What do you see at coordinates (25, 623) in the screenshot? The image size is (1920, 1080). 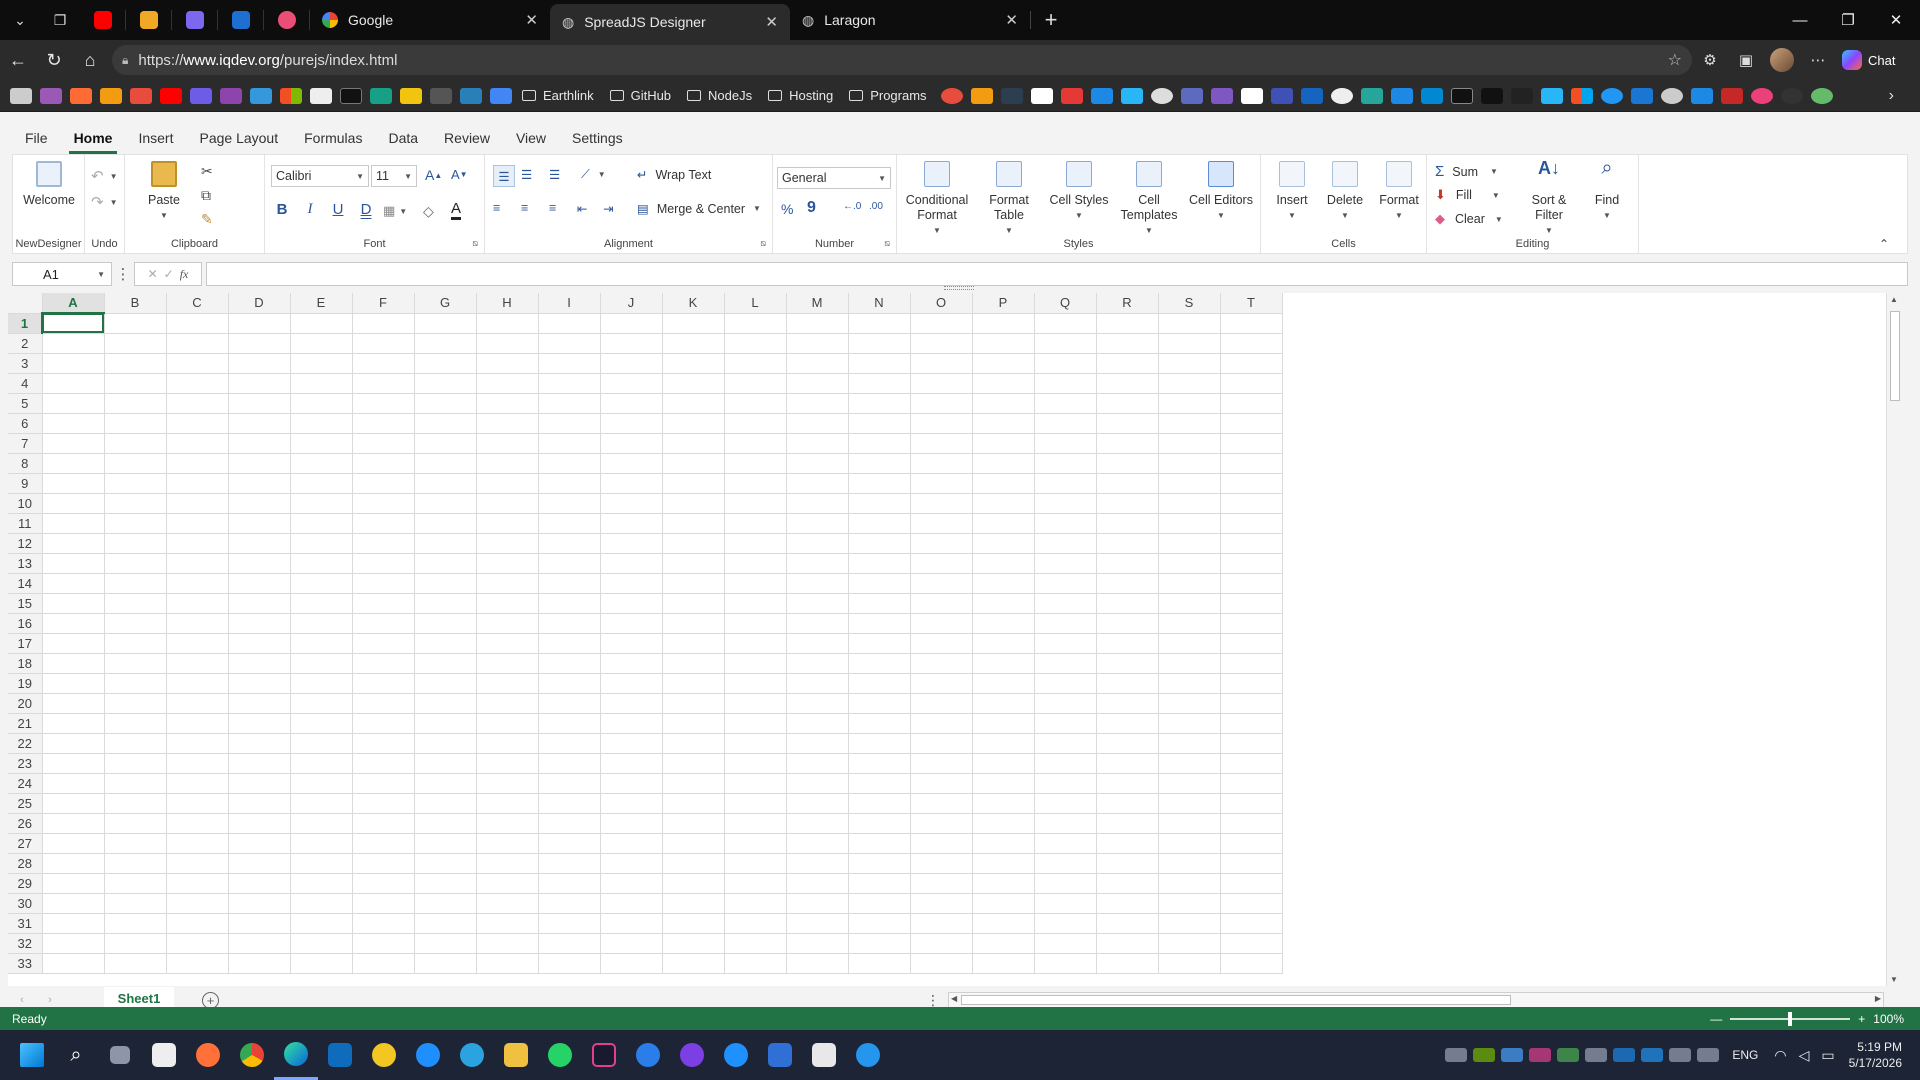 I see `row-header: 16` at bounding box center [25, 623].